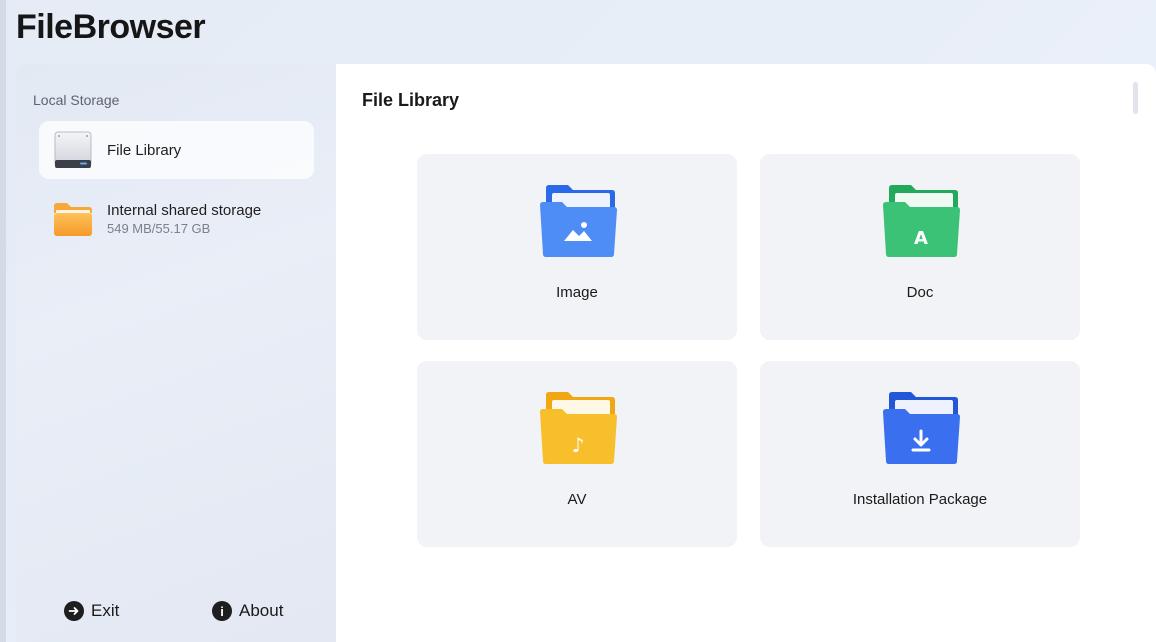 The width and height of the screenshot is (1156, 642). I want to click on sidebar-footer: Exit i About, so click(176, 611).